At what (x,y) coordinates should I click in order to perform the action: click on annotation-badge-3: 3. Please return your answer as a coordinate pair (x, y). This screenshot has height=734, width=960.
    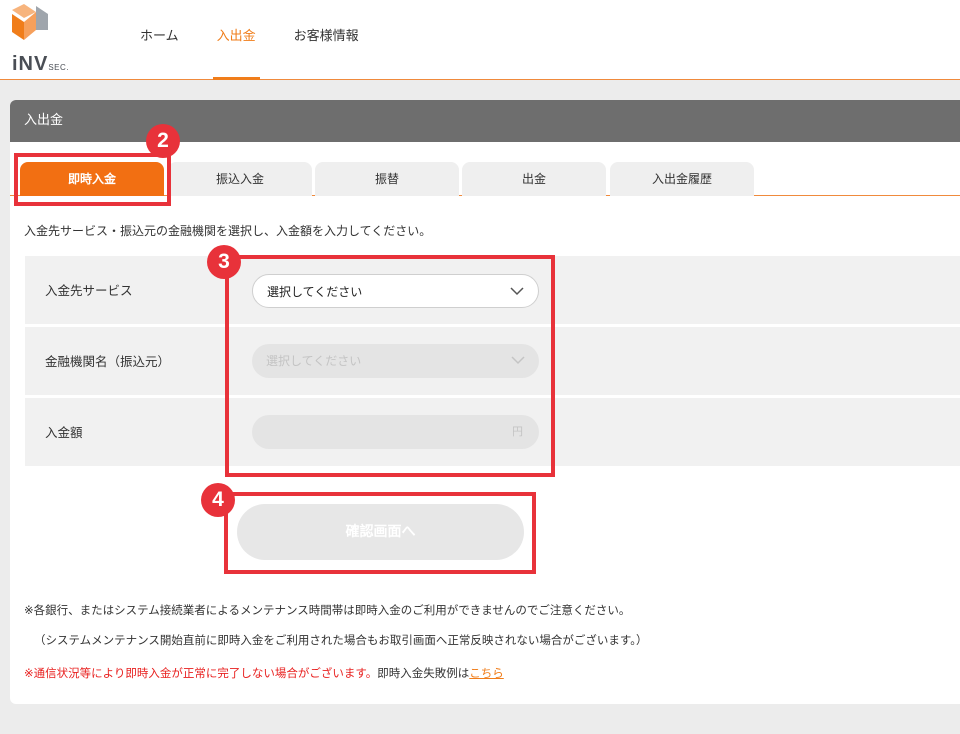
    Looking at the image, I should click on (224, 262).